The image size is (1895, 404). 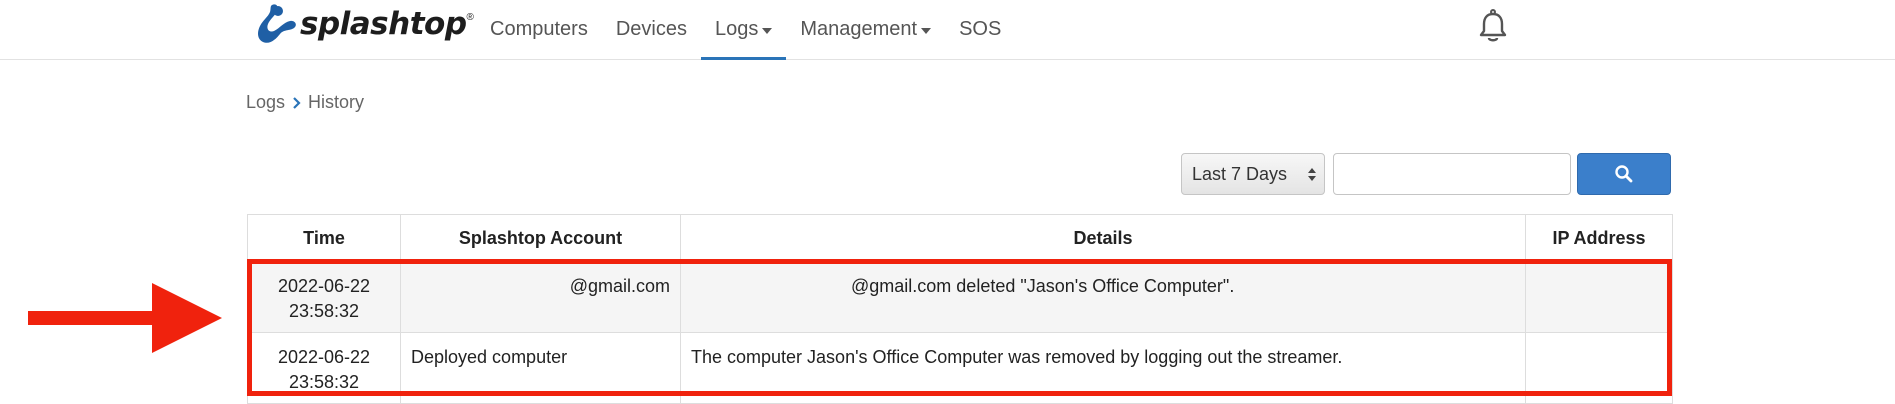 What do you see at coordinates (1240, 173) in the screenshot?
I see `date-range-value: Last 7 Days` at bounding box center [1240, 173].